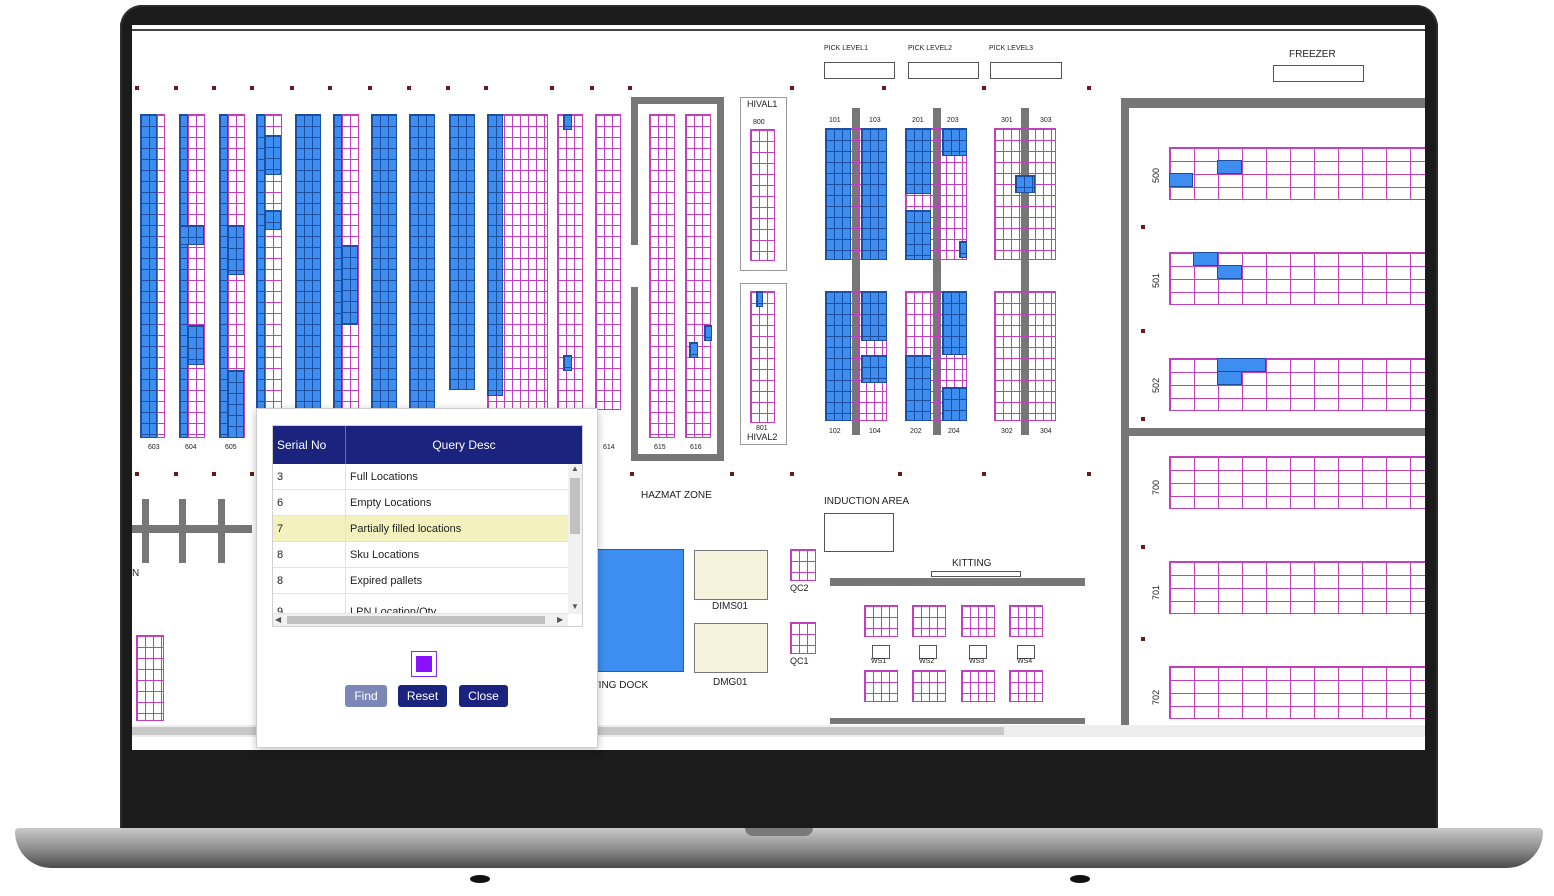 The height and width of the screenshot is (896, 1554). Describe the element at coordinates (560, 619) in the screenshot. I see `scroll-right-icon: ▶` at that location.